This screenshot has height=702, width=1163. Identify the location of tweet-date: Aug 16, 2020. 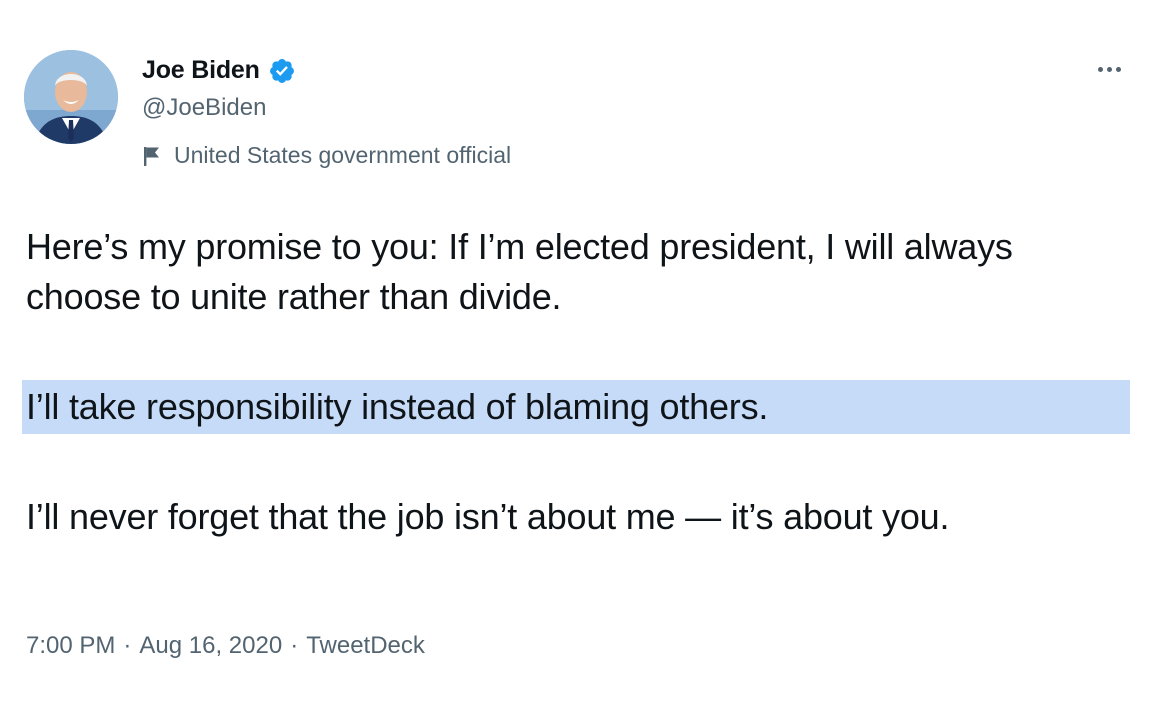
(210, 646).